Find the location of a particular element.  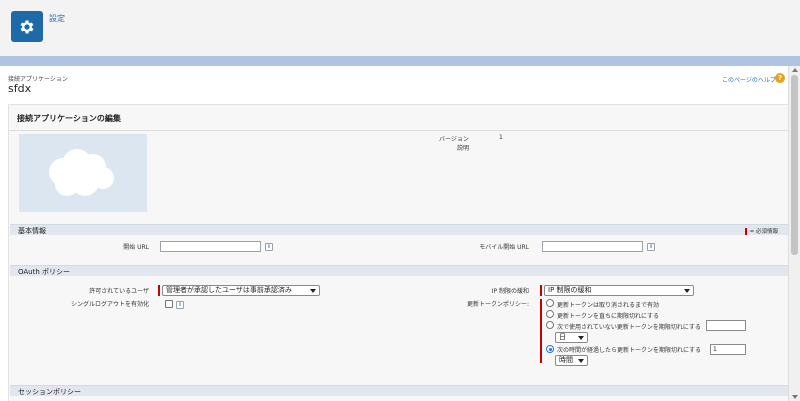

version-value: 1 is located at coordinates (501, 137).